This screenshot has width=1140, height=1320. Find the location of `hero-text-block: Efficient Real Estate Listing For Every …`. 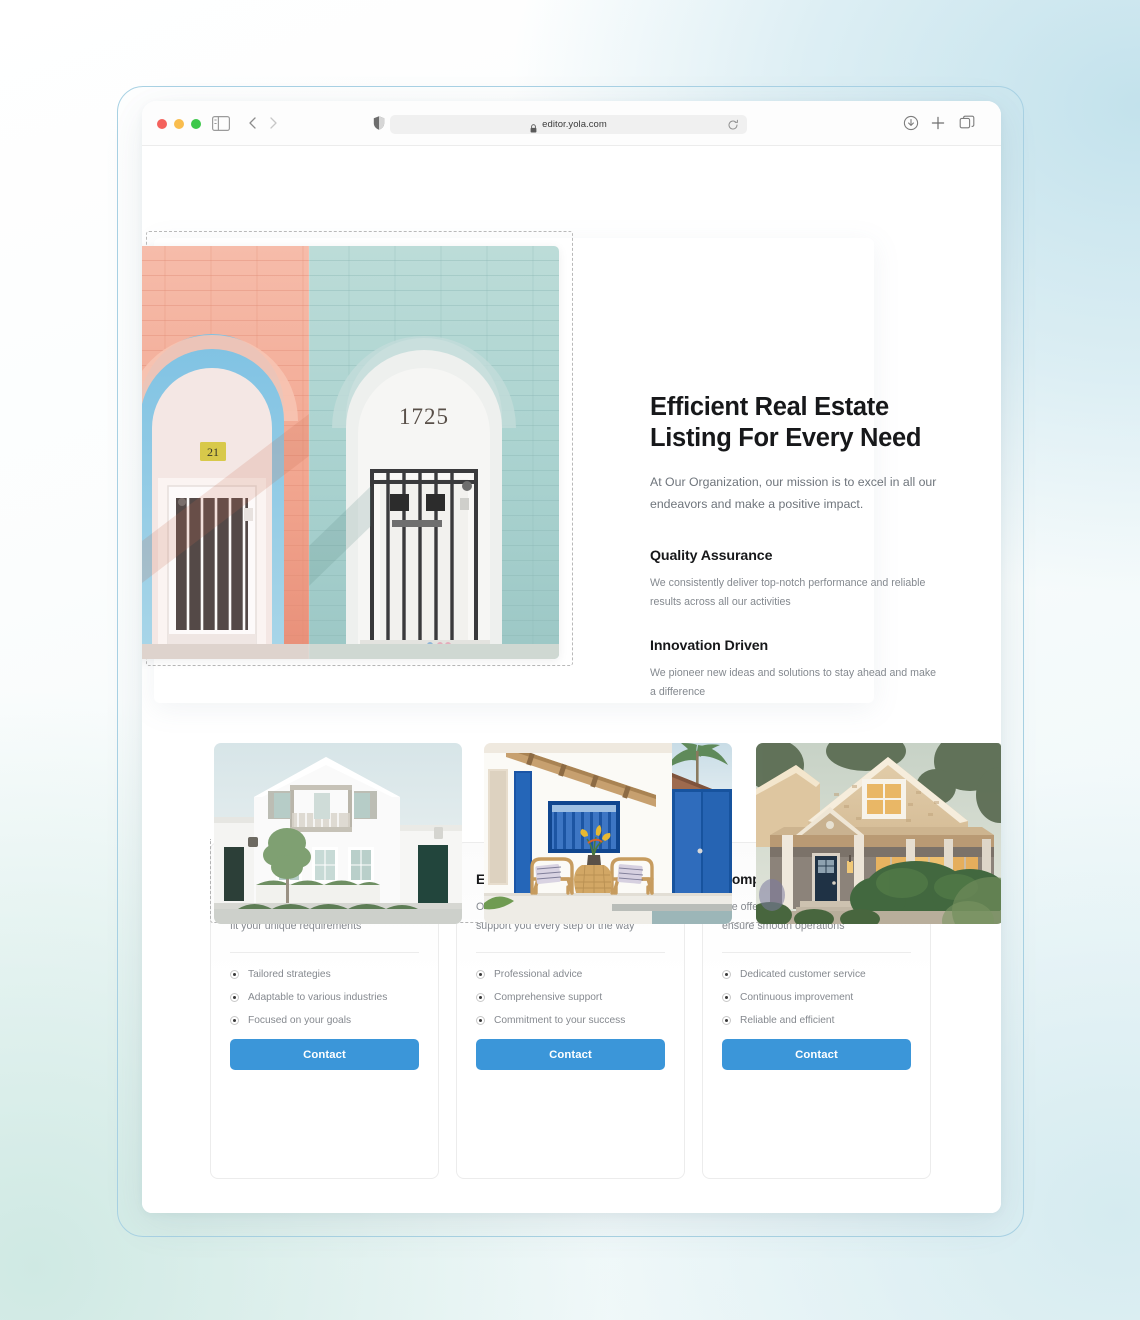

hero-text-block: Efficient Real Estate Listing For Every … is located at coordinates (794, 546).